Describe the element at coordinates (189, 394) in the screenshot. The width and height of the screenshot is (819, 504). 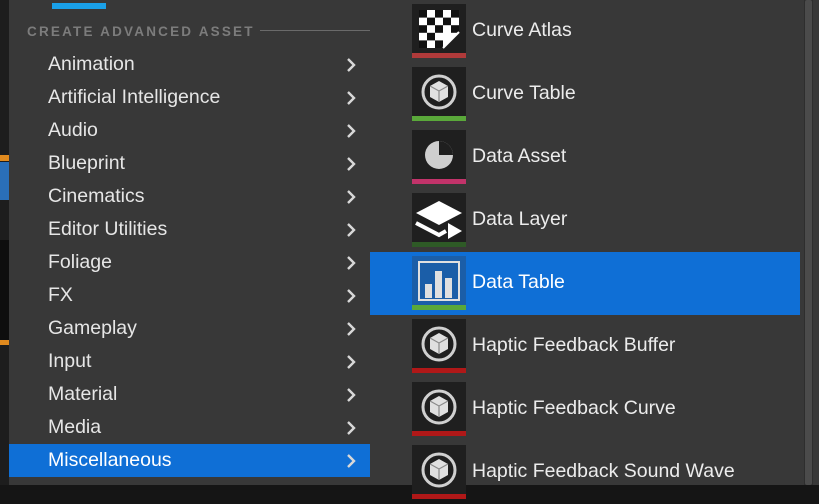
I see `category-item: Material` at that location.